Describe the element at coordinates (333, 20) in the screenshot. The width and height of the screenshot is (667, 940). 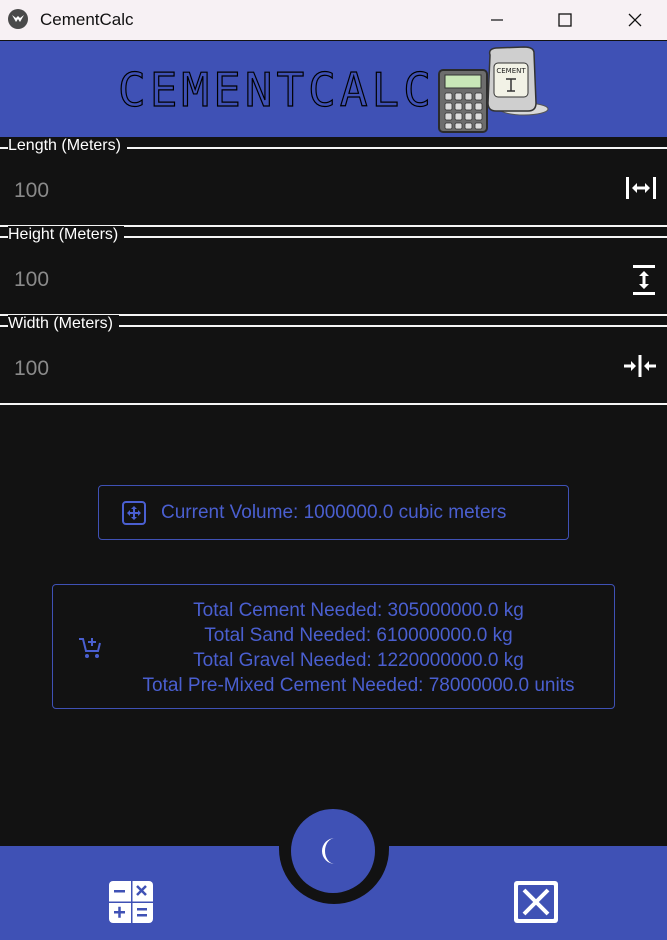
I see `window-titlebar: CementCalc` at that location.